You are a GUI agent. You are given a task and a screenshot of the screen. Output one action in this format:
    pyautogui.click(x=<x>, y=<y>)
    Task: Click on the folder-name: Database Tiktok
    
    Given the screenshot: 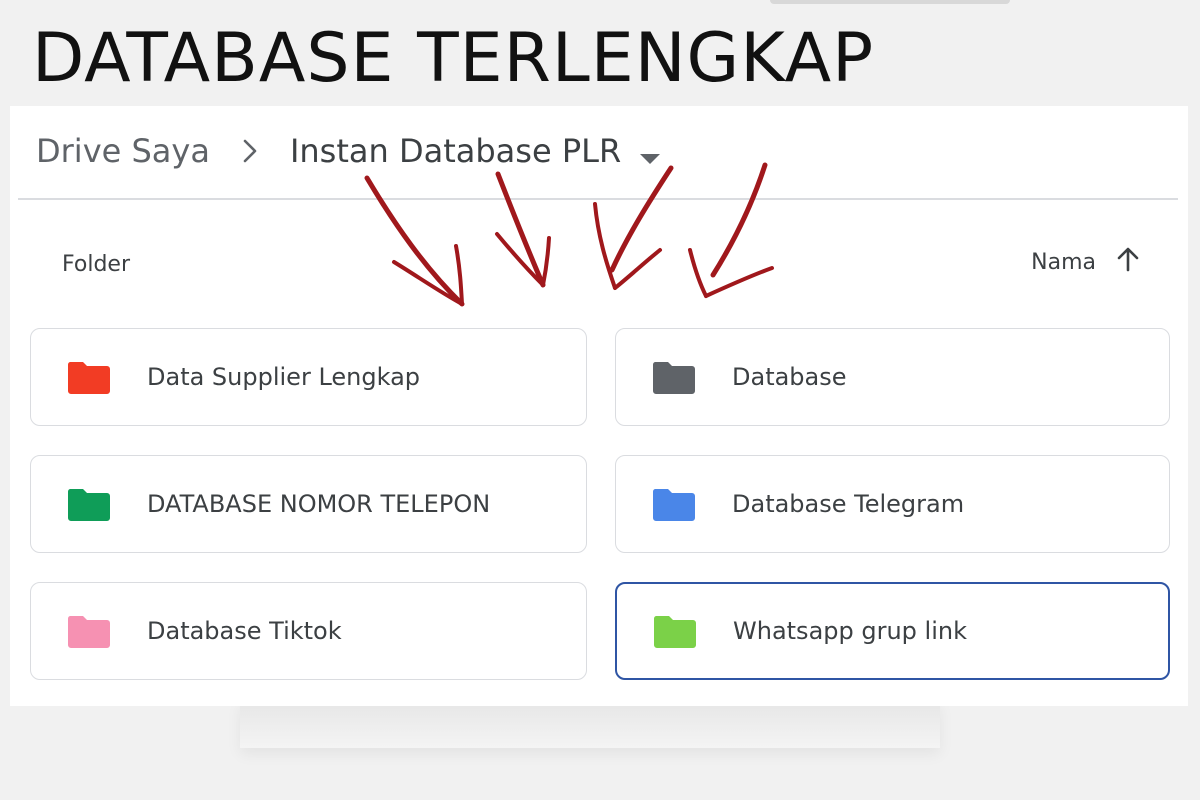 What is the action you would take?
    pyautogui.click(x=244, y=631)
    